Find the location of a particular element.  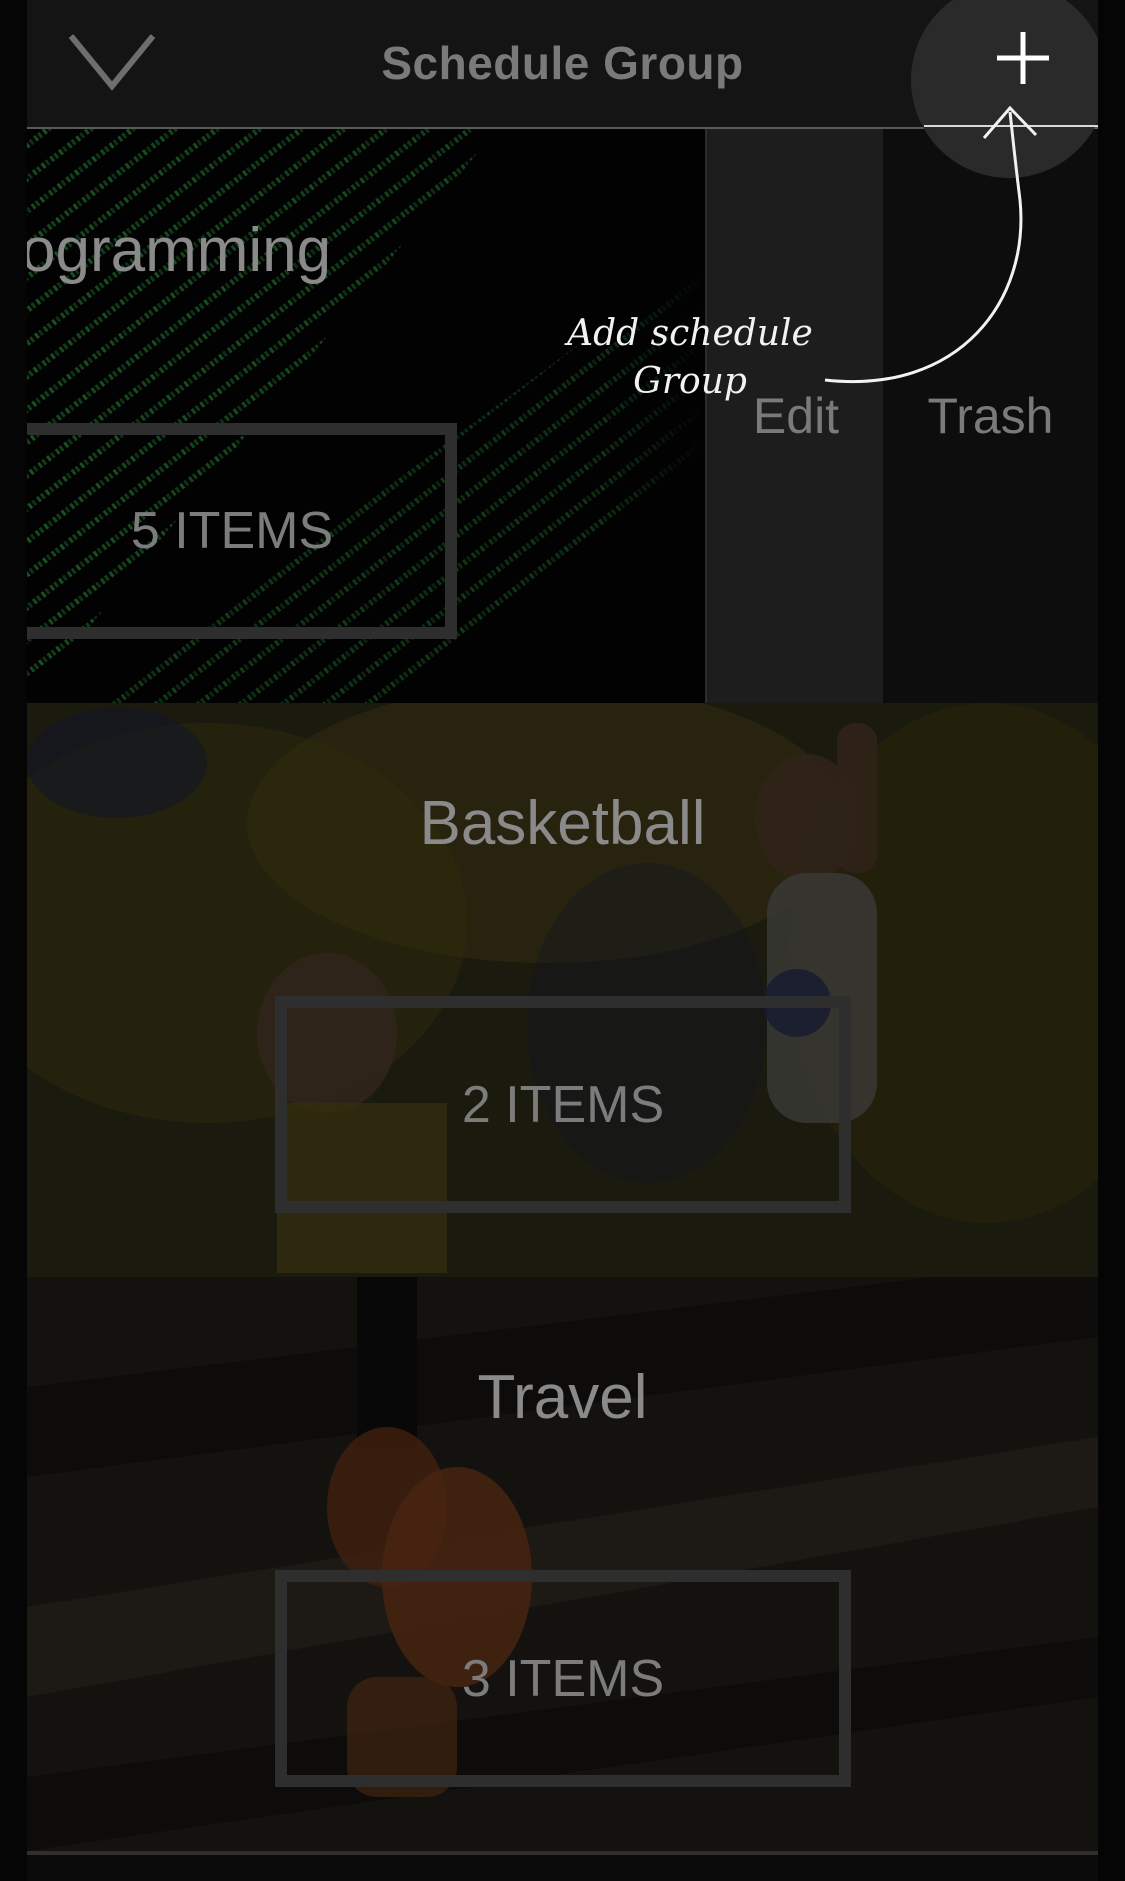

items-count-label: 3 ITEMS is located at coordinates (563, 1678).